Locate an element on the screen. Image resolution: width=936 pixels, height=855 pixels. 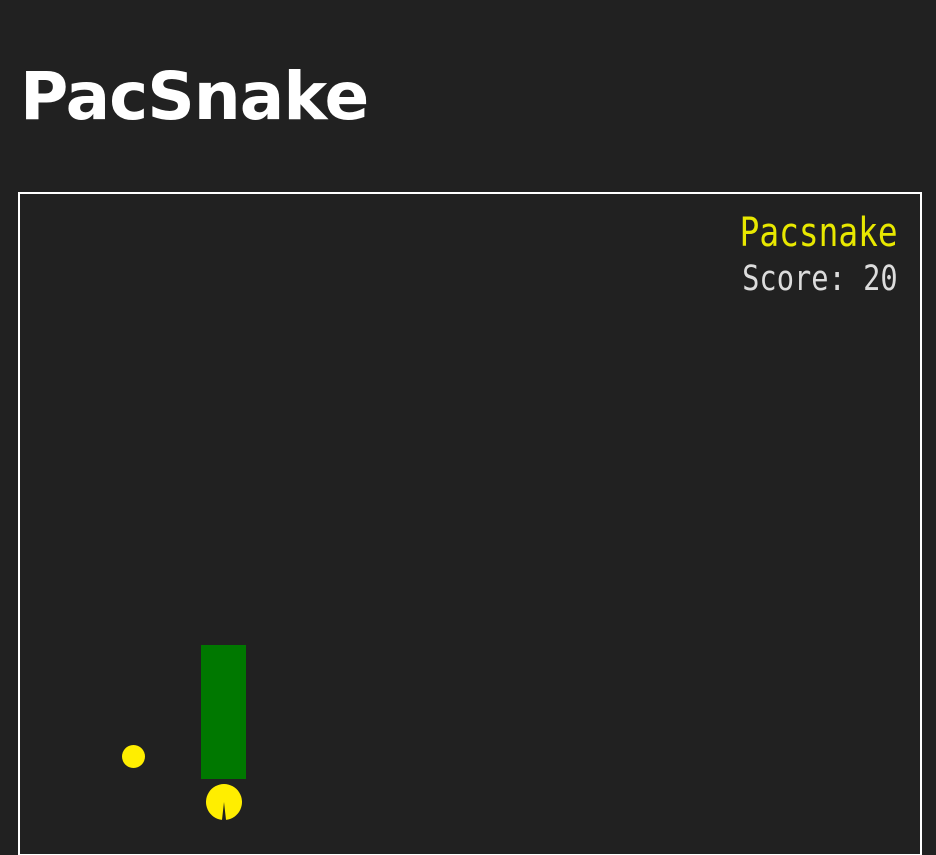
pacman-head is located at coordinates (224, 802).